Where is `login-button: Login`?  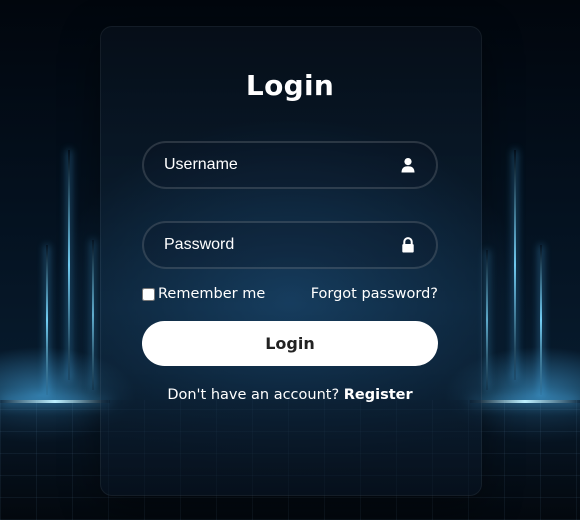 login-button: Login is located at coordinates (290, 343).